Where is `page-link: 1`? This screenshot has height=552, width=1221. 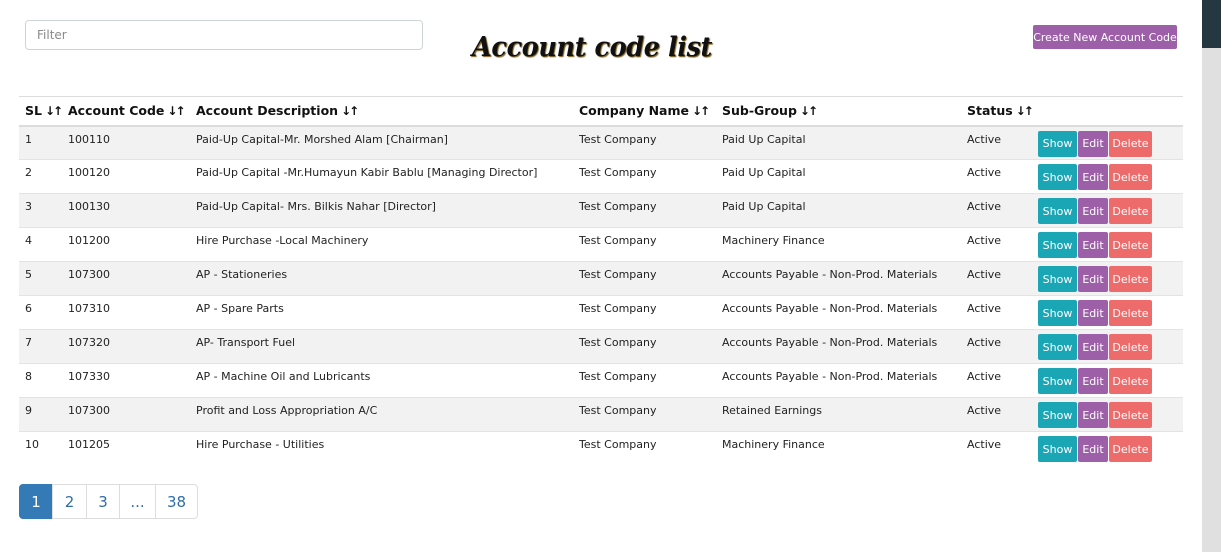
page-link: 1 is located at coordinates (36, 501).